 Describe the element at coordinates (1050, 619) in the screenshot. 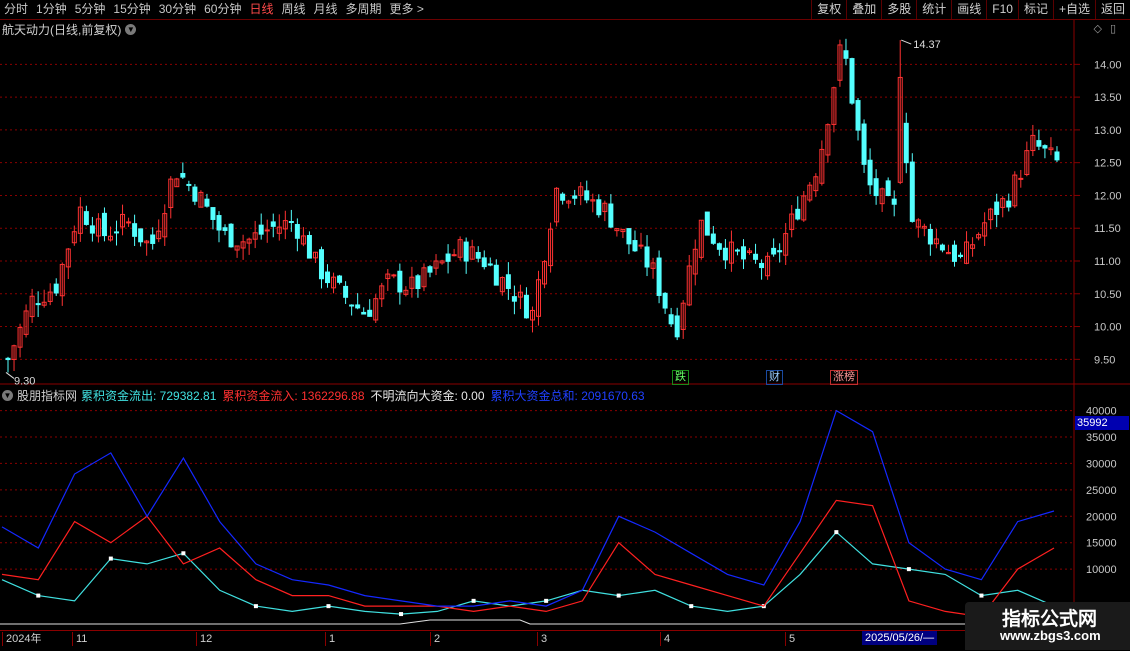

I see `watermark-title: 指标公式网` at that location.